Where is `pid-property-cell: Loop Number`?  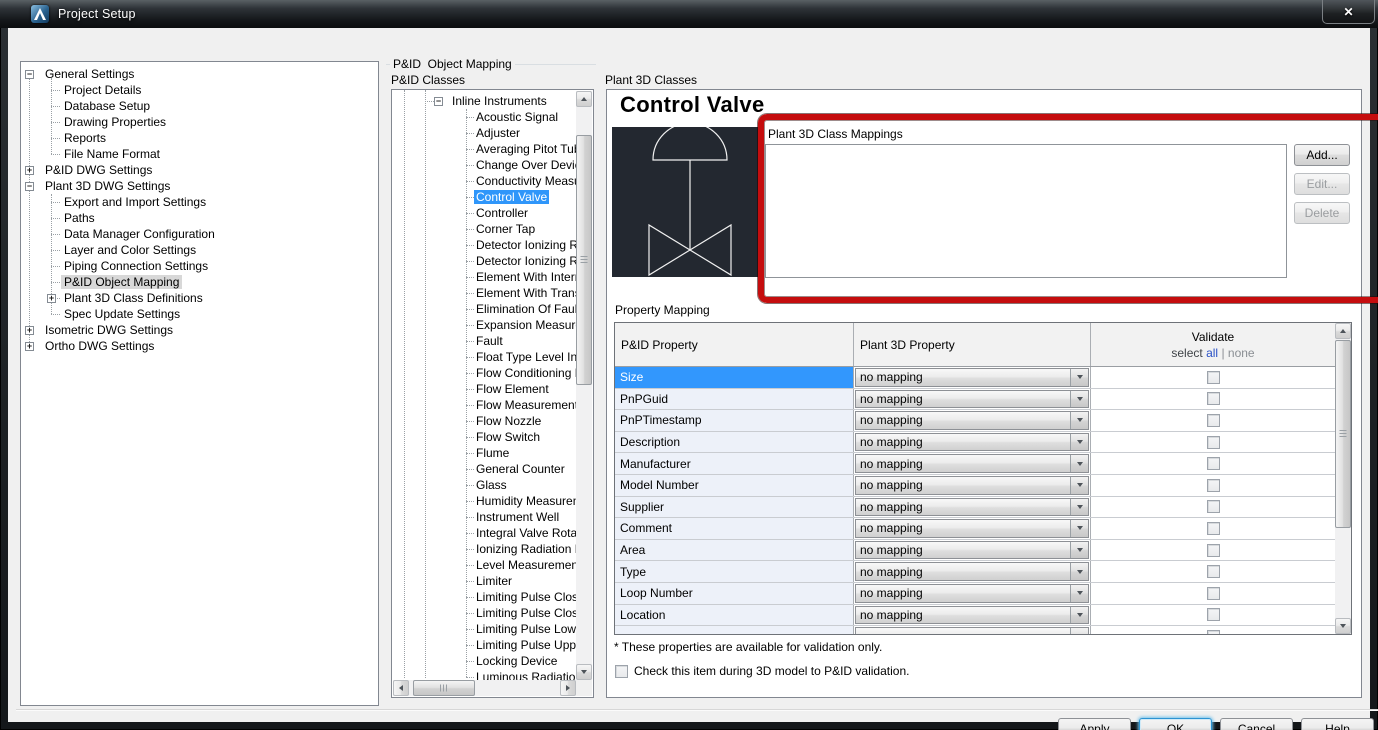 pid-property-cell: Loop Number is located at coordinates (734, 593).